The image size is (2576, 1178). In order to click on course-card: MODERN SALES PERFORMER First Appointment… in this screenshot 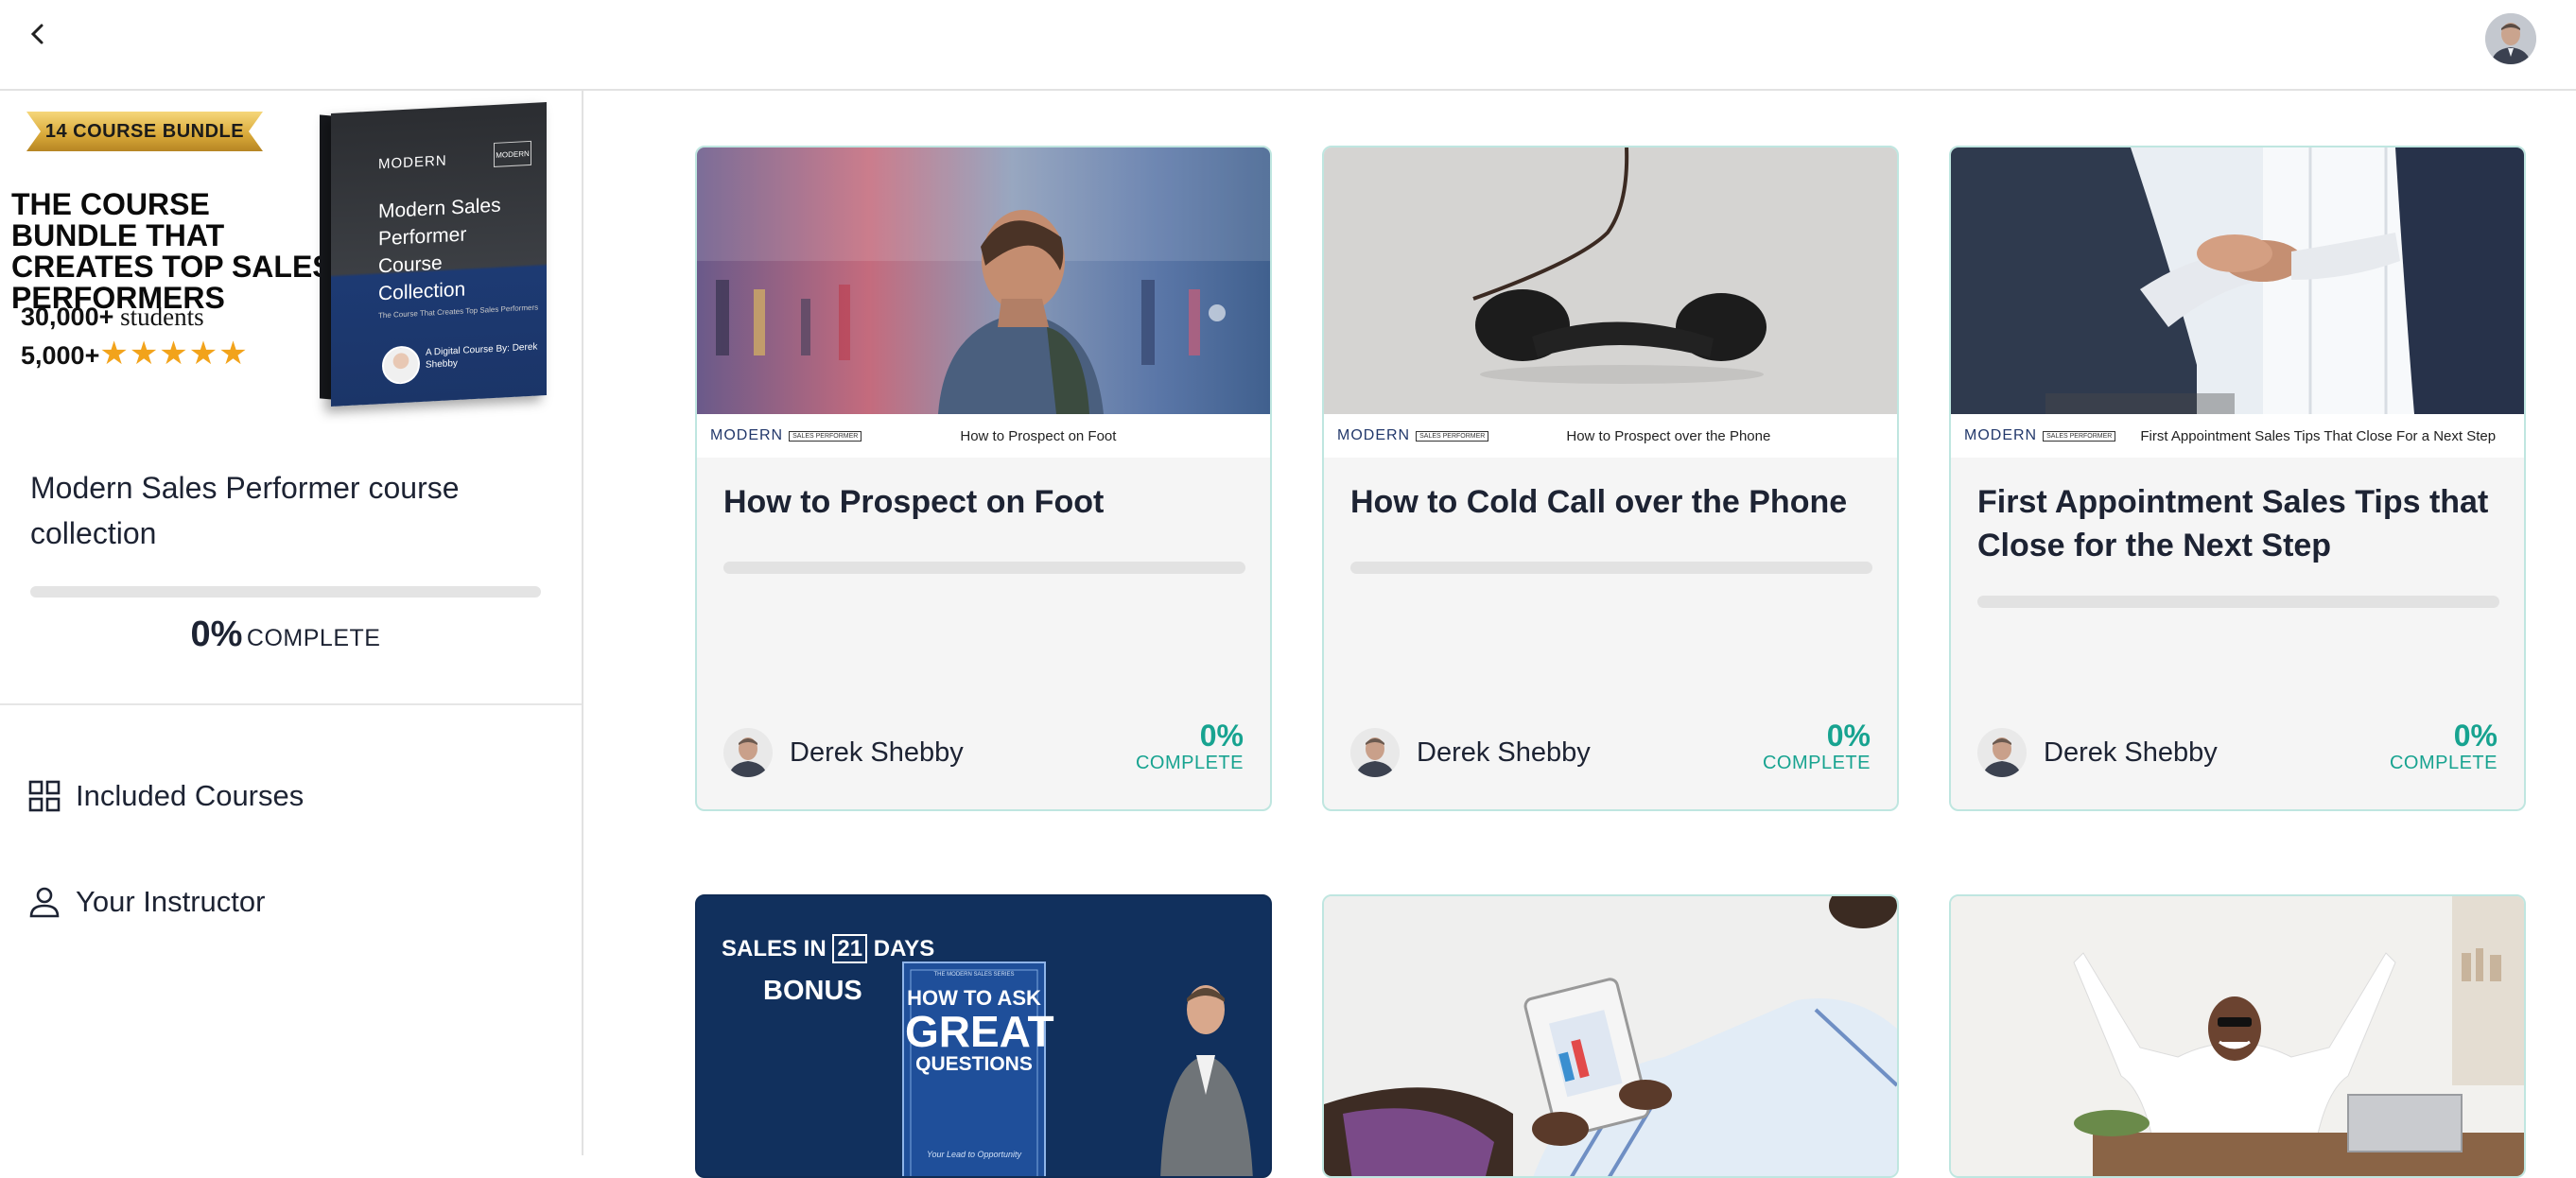, I will do `click(2237, 478)`.